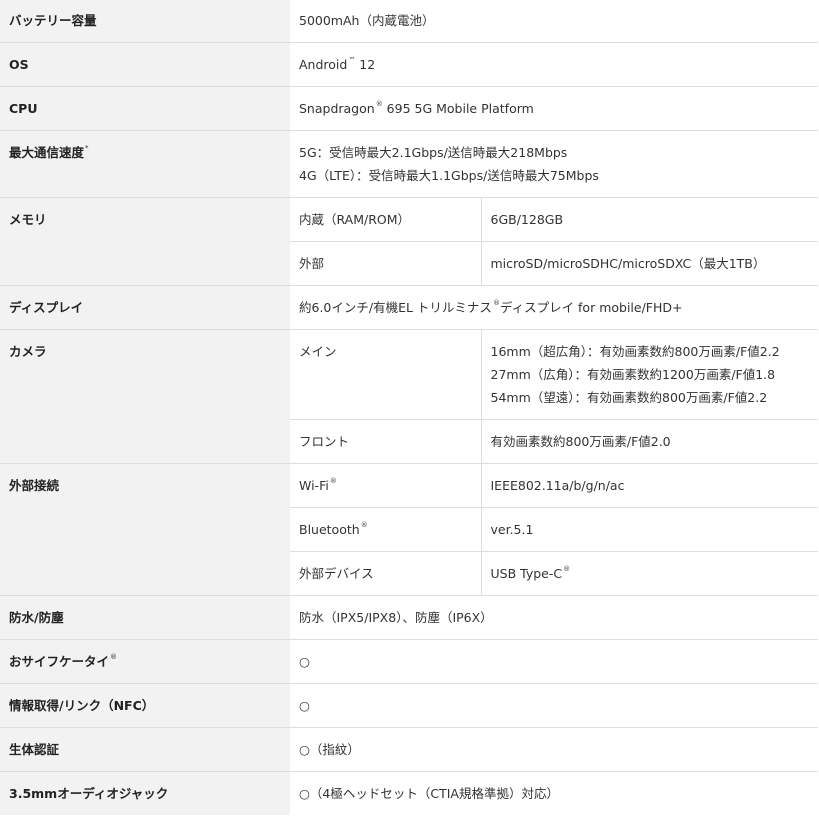 This screenshot has height=829, width=819. What do you see at coordinates (145, 64) in the screenshot?
I see `spec-label: OS` at bounding box center [145, 64].